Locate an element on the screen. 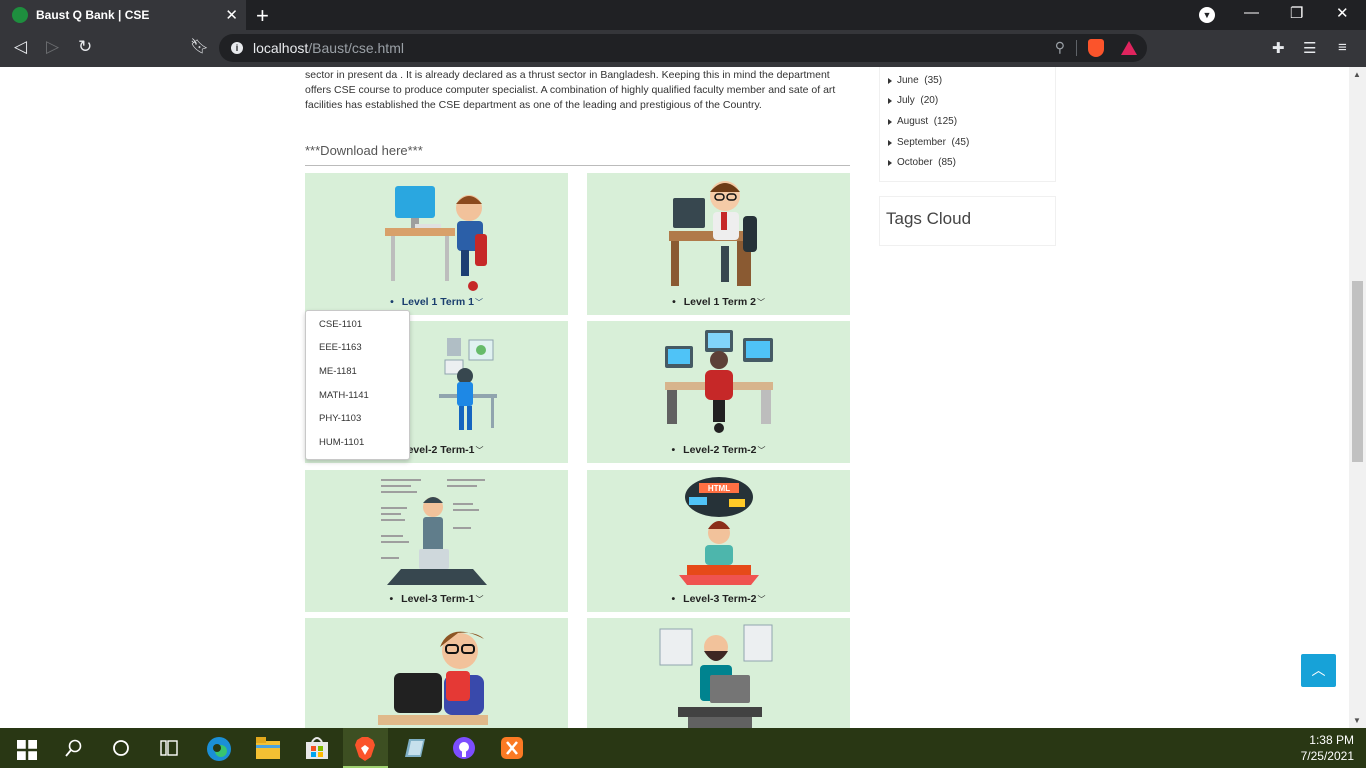 Image resolution: width=1366 pixels, height=768 pixels. brave-taskbar-button is located at coordinates (365, 748).